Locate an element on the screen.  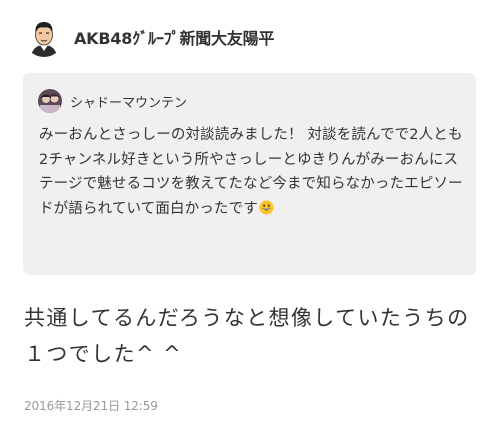
grinning-face-emoji-icon is located at coordinates (266, 207).